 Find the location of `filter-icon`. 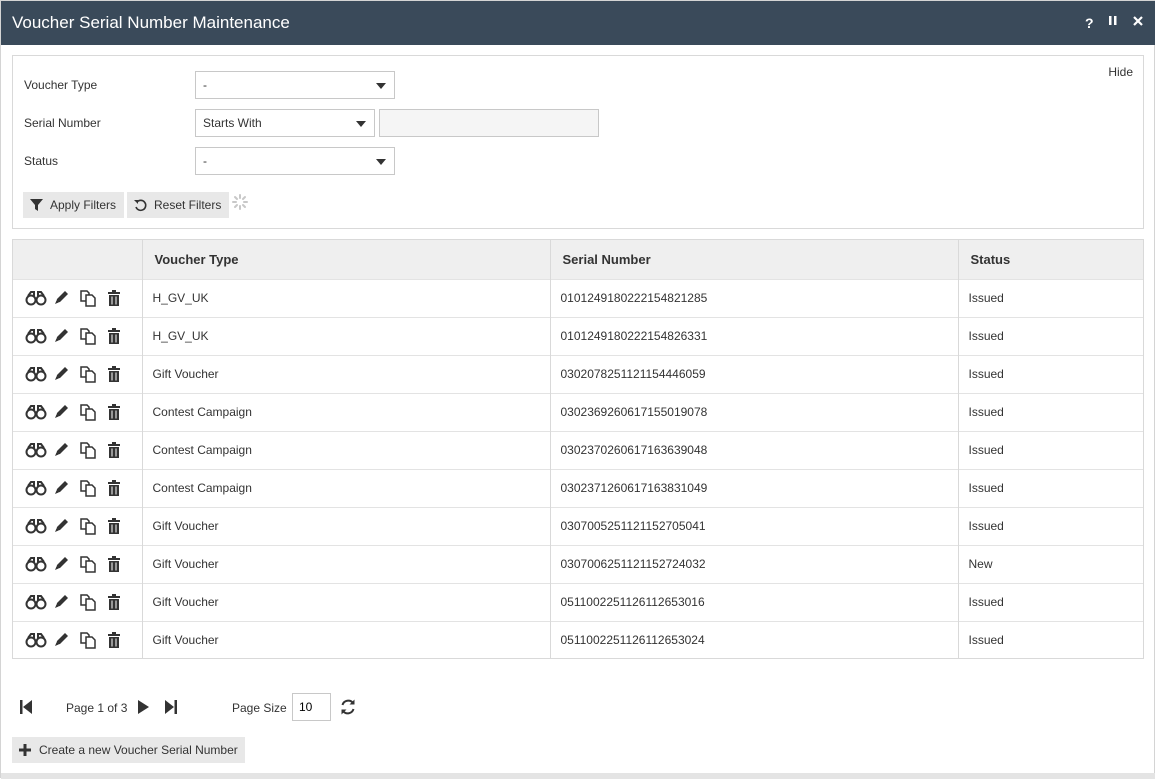

filter-icon is located at coordinates (36, 205).